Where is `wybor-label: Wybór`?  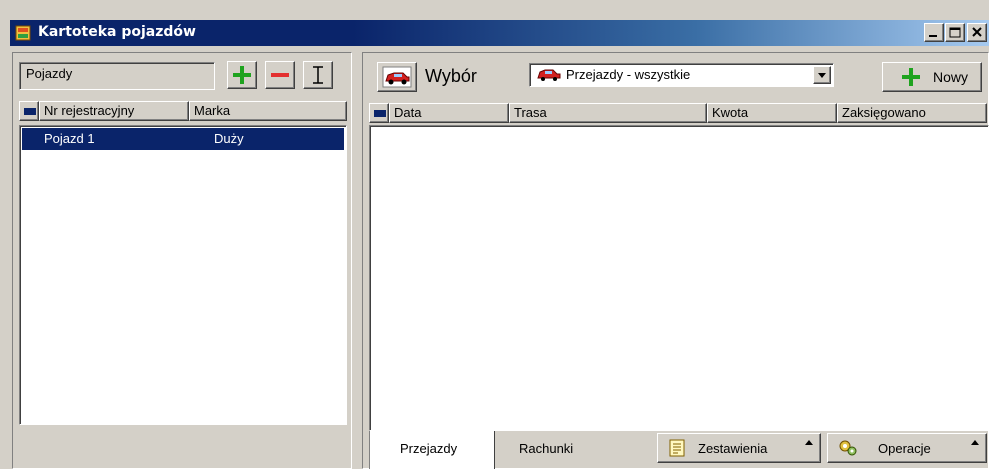 wybor-label: Wybór is located at coordinates (451, 76).